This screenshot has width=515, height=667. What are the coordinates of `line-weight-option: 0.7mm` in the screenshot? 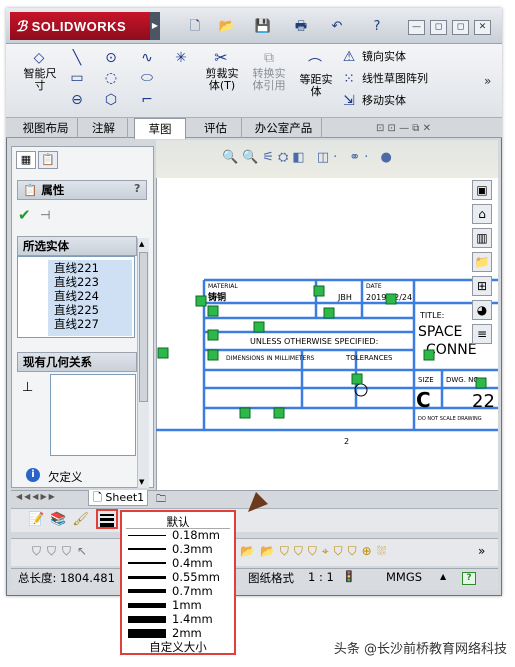 It's located at (178, 591).